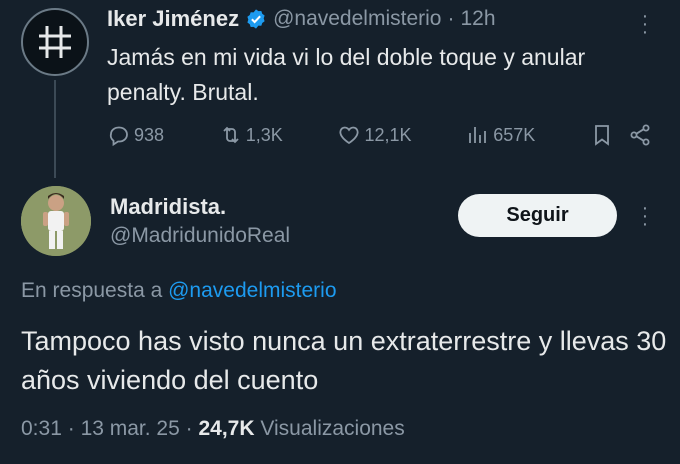 Image resolution: width=680 pixels, height=464 pixels. Describe the element at coordinates (149, 134) in the screenshot. I see `reply-count: 938` at that location.